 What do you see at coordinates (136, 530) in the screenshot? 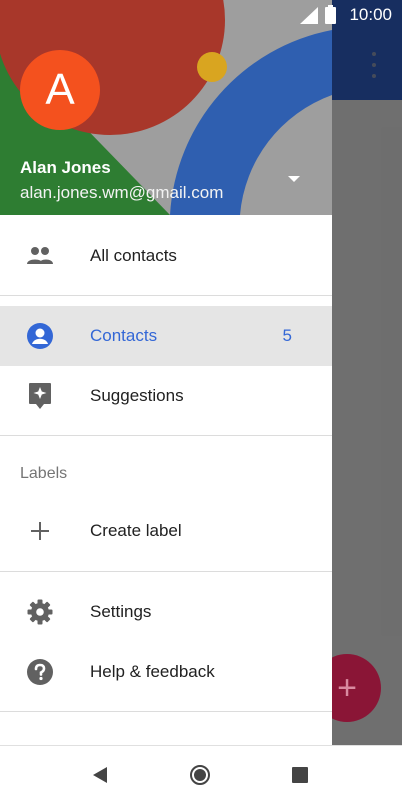
I see `drawer-item-label: Create label` at bounding box center [136, 530].